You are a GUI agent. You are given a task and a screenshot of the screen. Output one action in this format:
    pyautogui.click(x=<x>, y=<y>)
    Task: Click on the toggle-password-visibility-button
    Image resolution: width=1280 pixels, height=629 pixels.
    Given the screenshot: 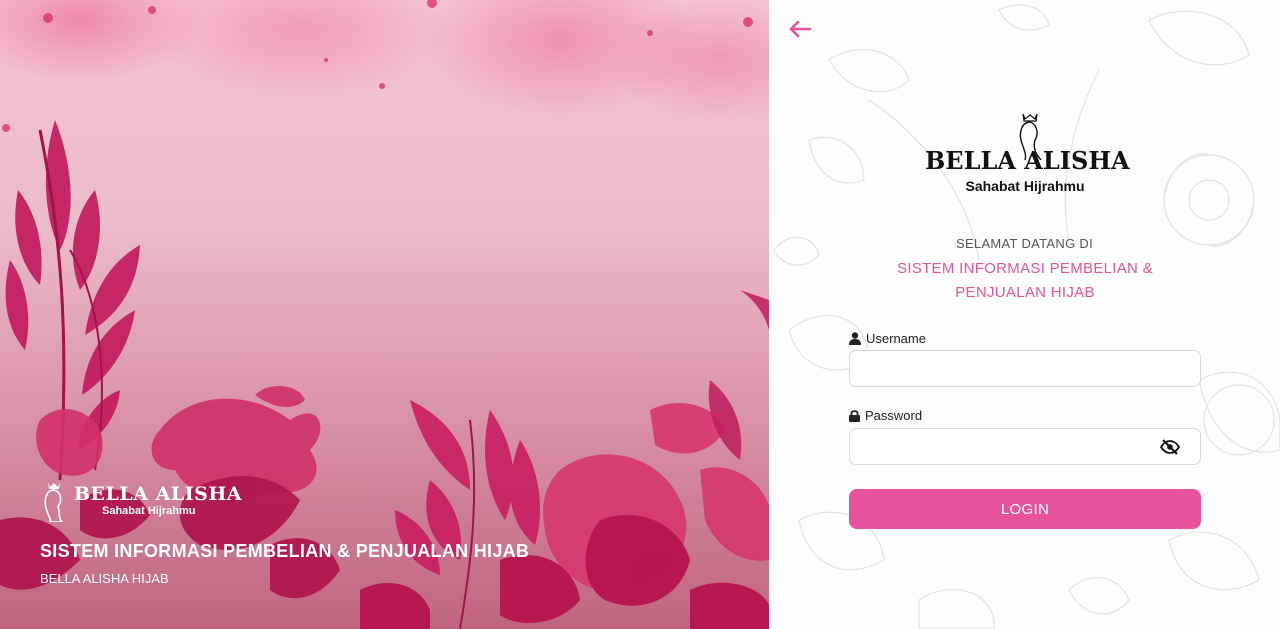 What is the action you would take?
    pyautogui.click(x=1170, y=447)
    